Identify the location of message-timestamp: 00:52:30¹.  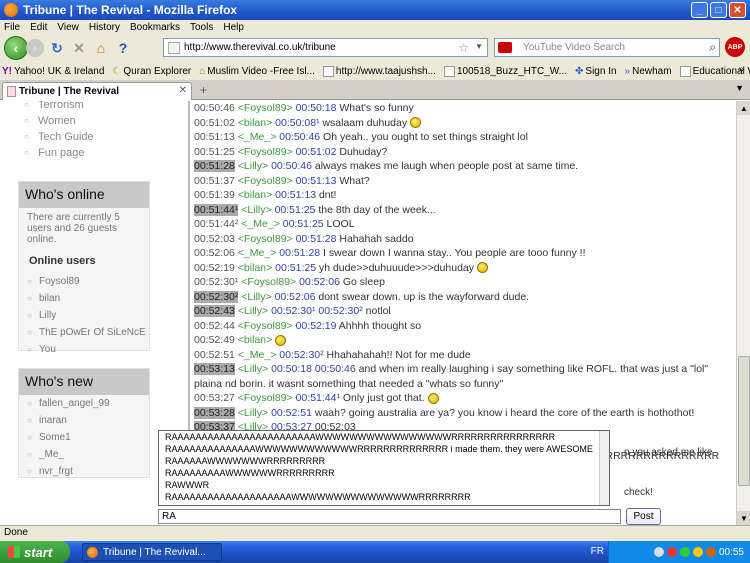
(216, 282).